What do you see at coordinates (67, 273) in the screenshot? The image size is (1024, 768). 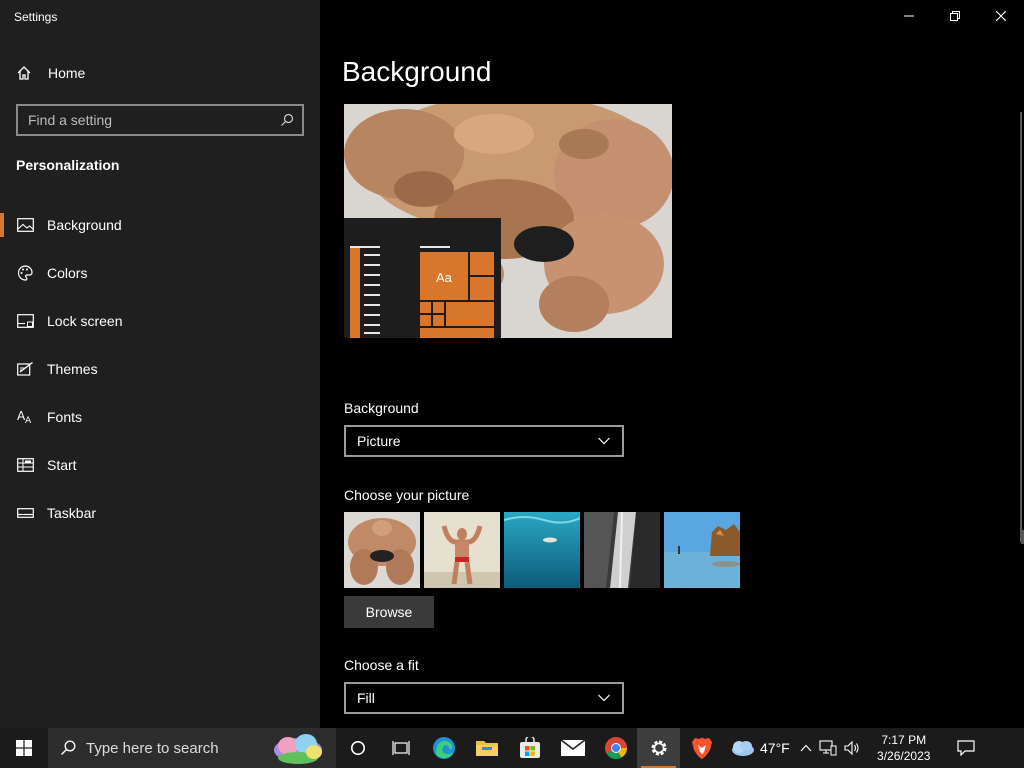 I see `sidebar-item-label: Colors` at bounding box center [67, 273].